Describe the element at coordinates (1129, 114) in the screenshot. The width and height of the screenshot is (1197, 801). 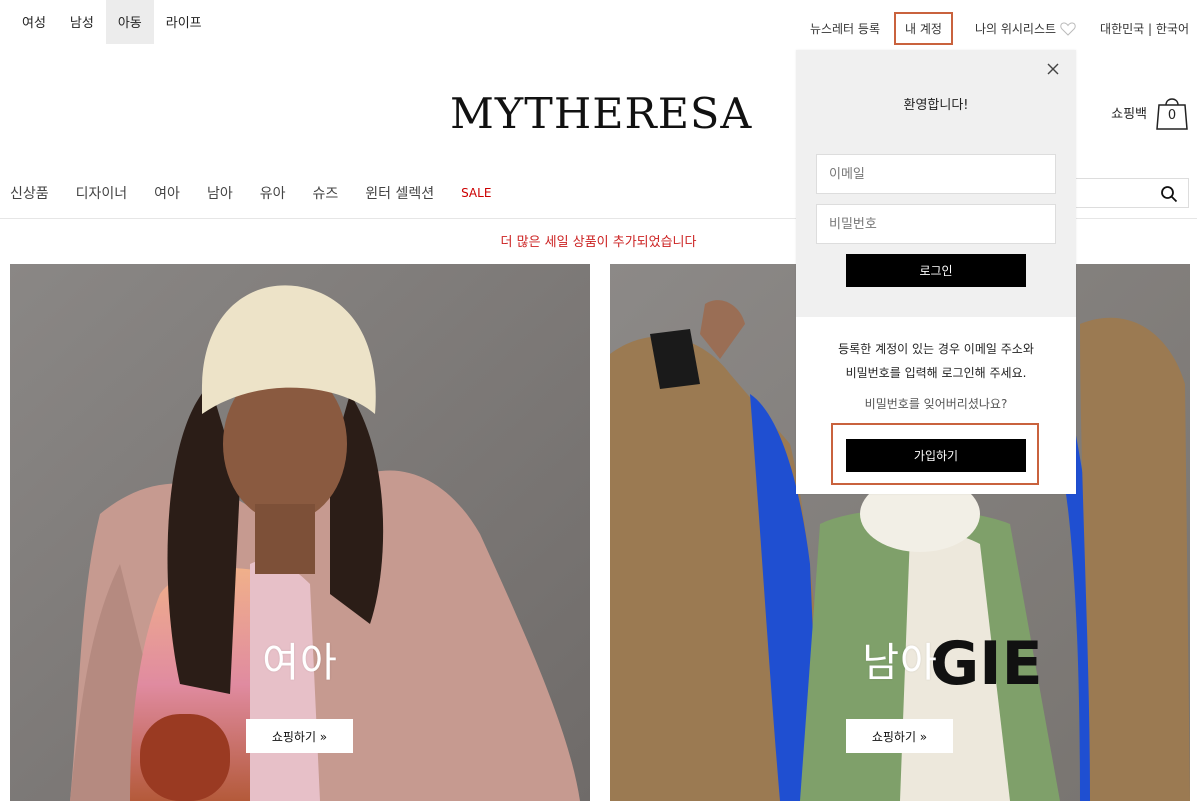
I see `shopping-bag-label: 쇼핑백` at that location.